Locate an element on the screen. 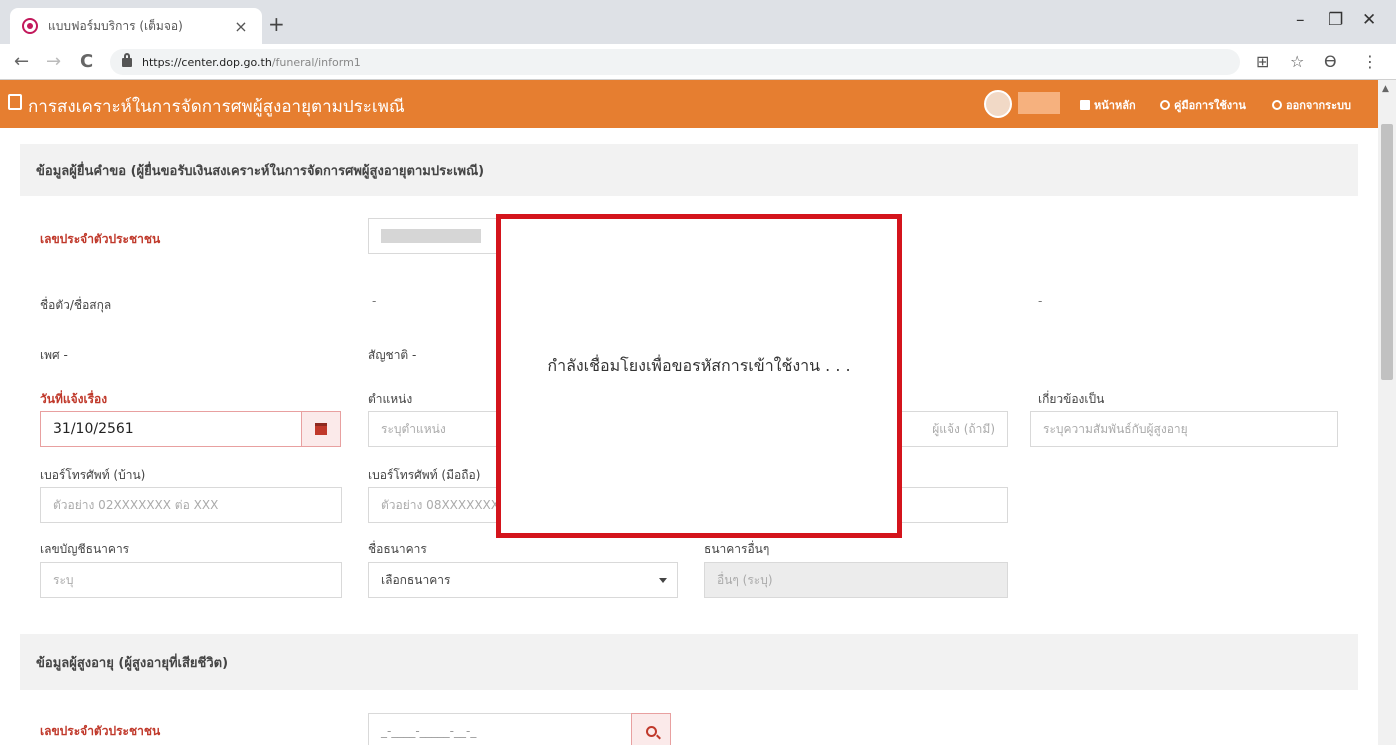  browser-tab: แบบฟอร์มบริการ (เต็มจอ) × is located at coordinates (136, 26).